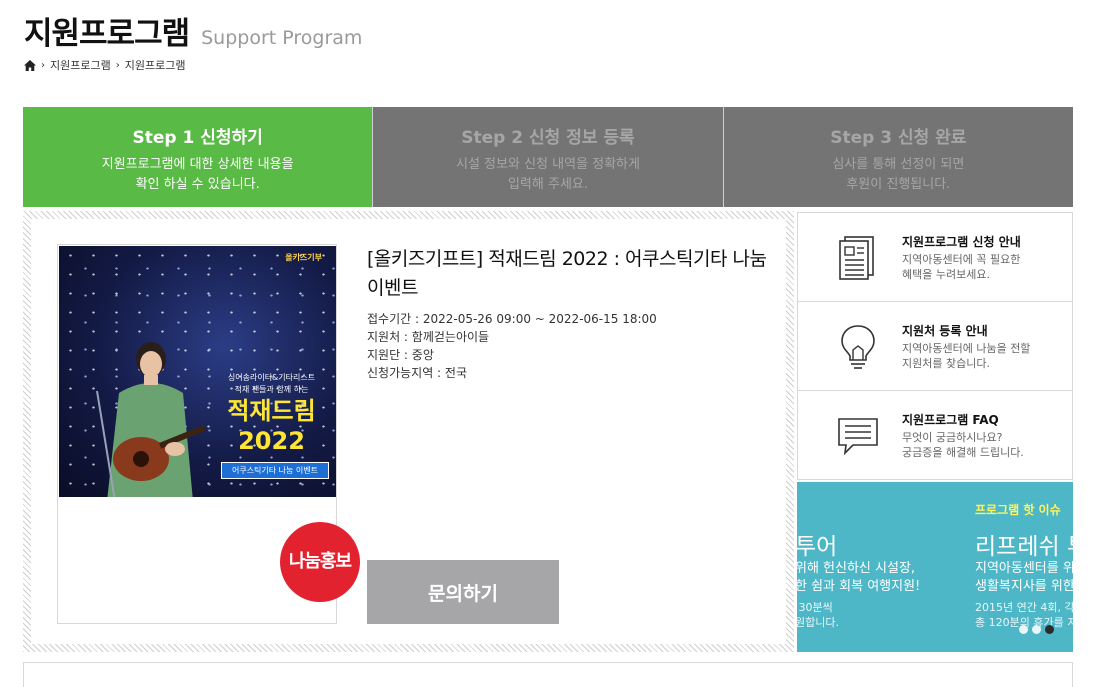 This screenshot has height=687, width=1102. What do you see at coordinates (151, 419) in the screenshot?
I see `guitarist-illustration` at bounding box center [151, 419].